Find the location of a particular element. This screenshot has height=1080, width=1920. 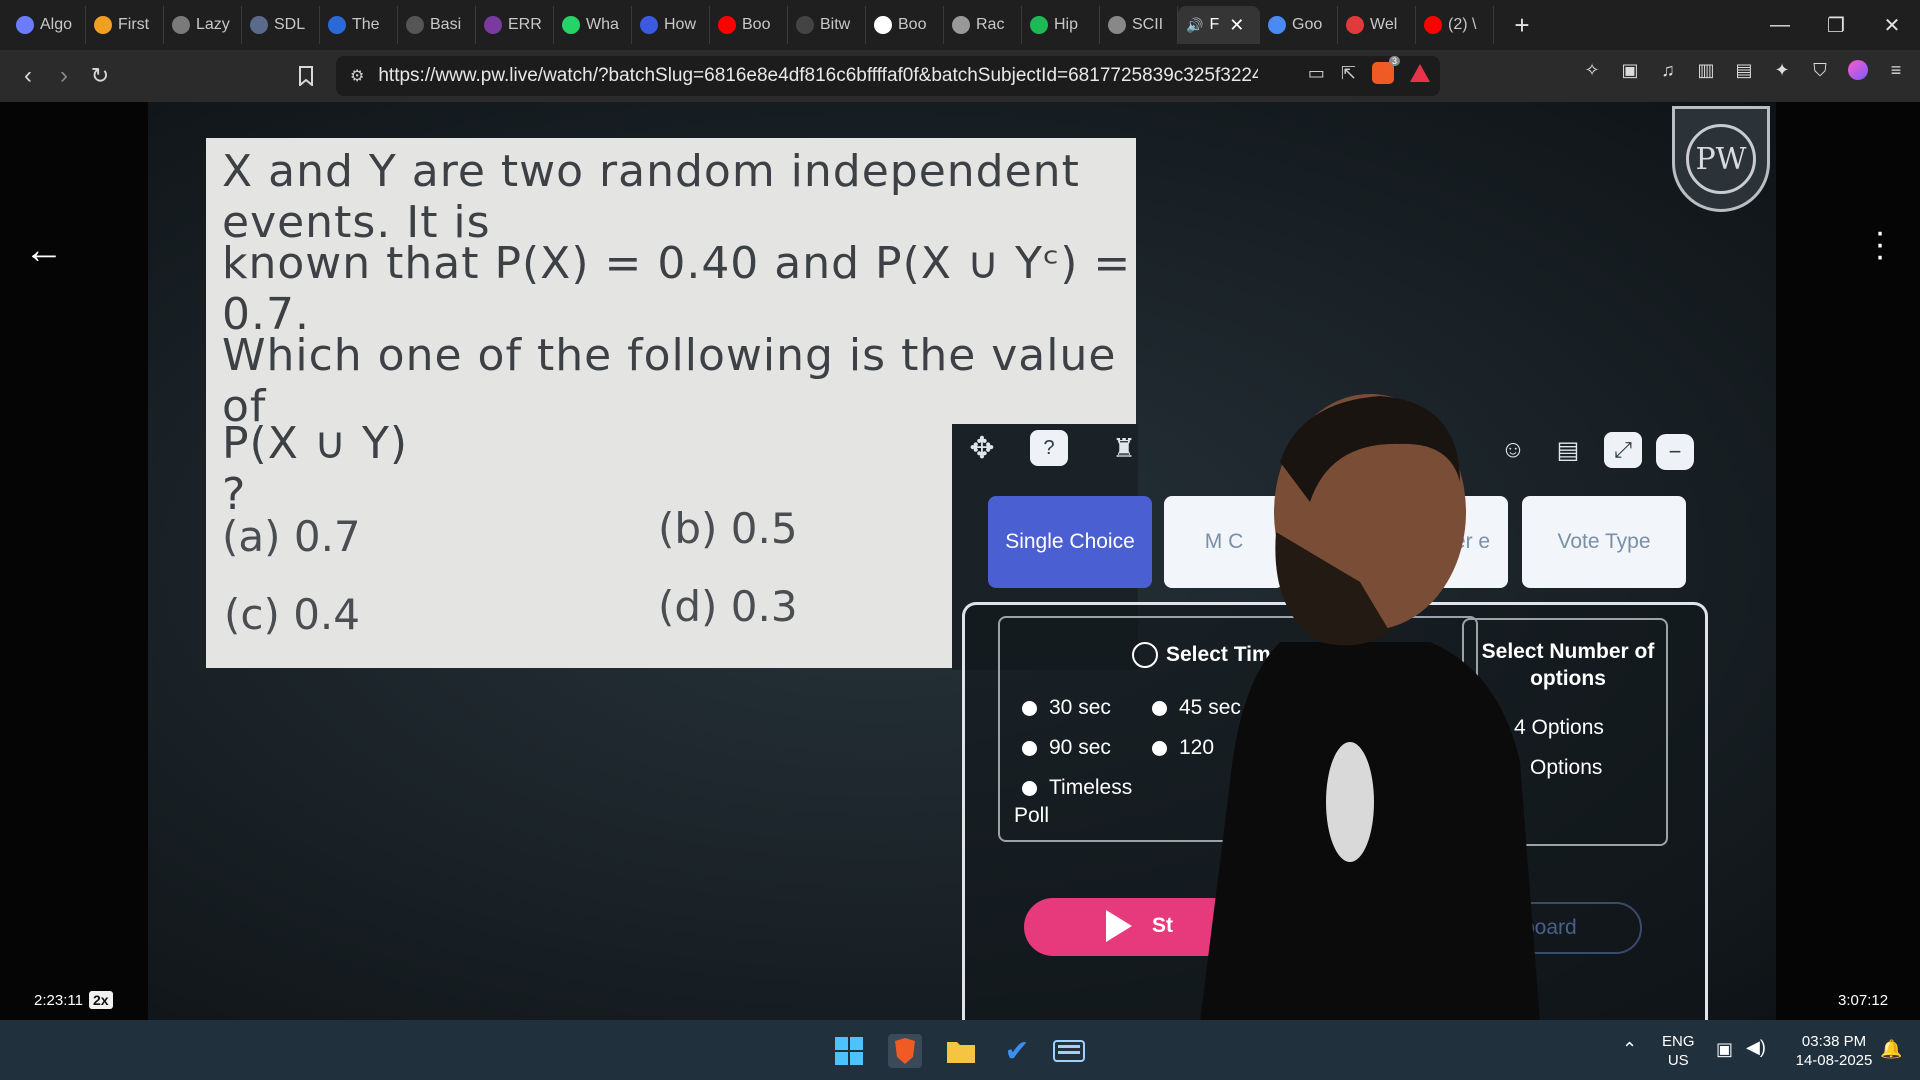

keyboard-app is located at coordinates (1069, 1051).